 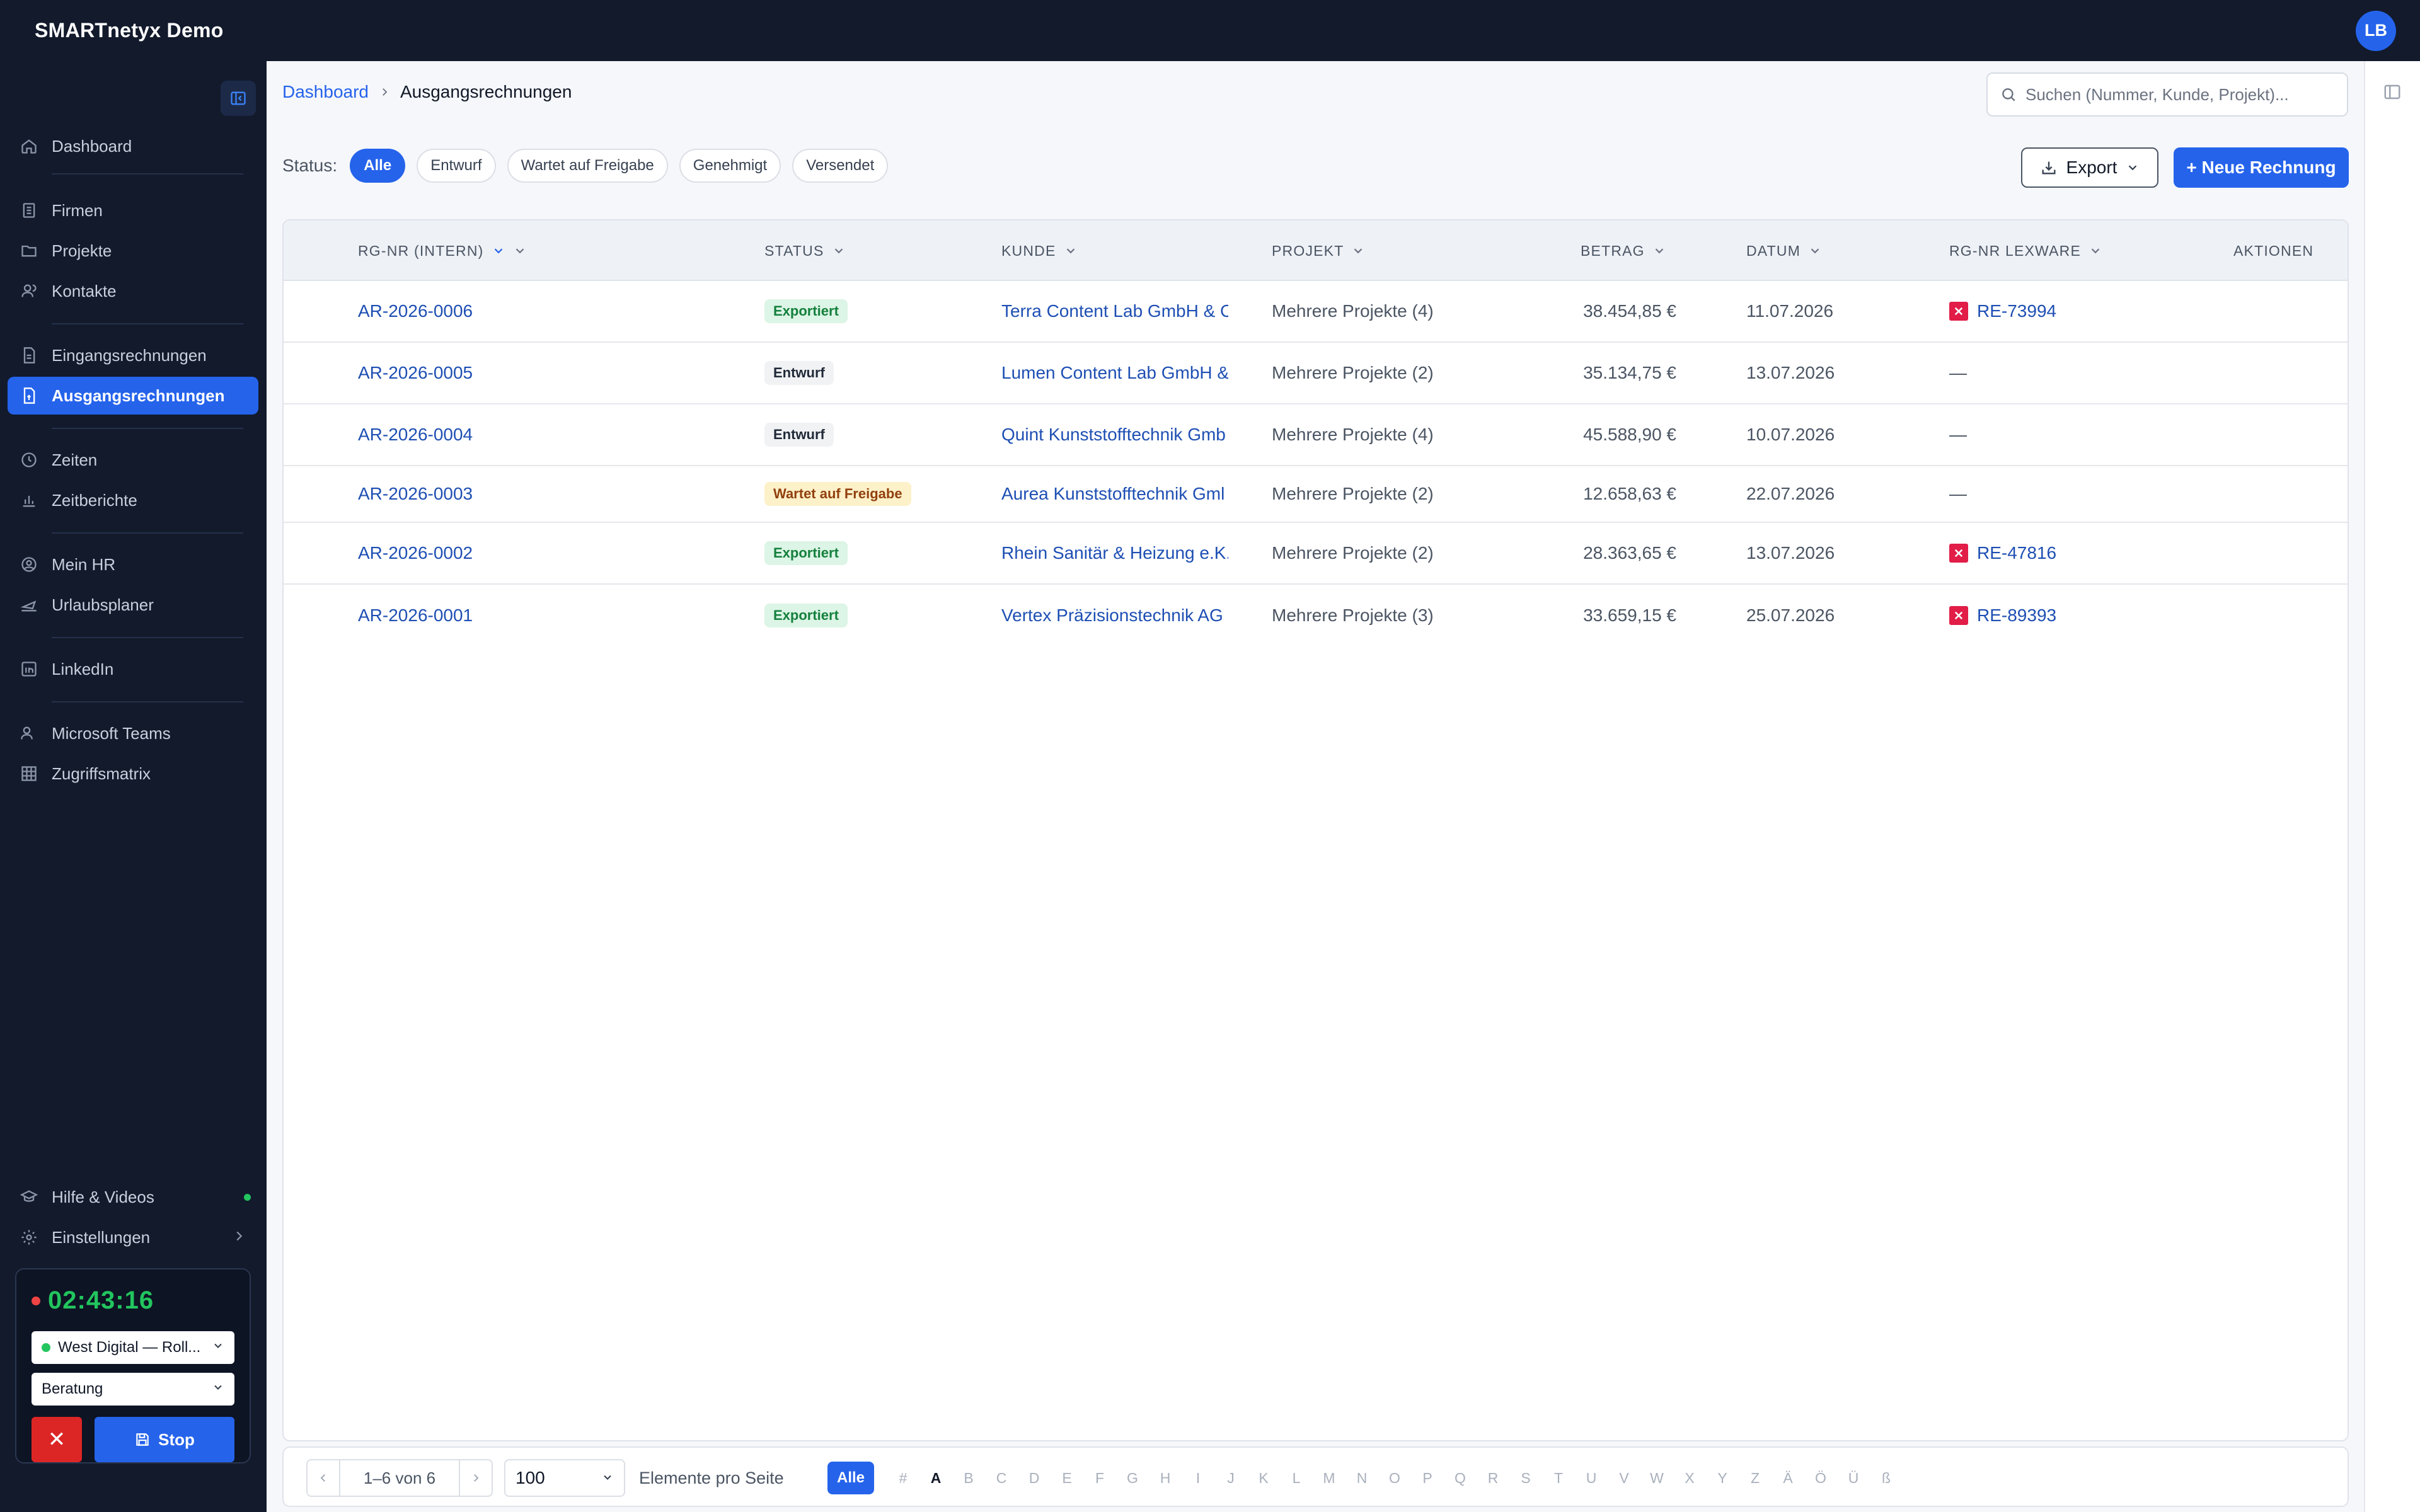 I want to click on activity-select: Beratung, so click(x=133, y=1389).